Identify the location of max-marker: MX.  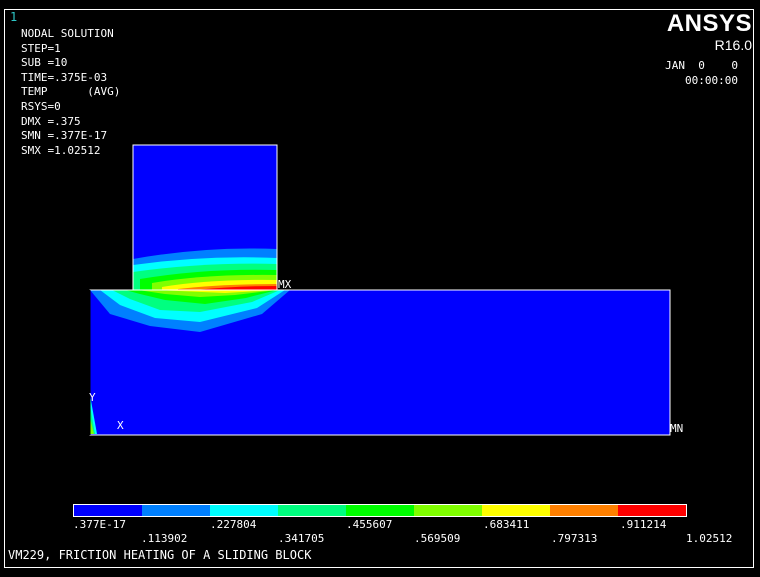
(285, 284).